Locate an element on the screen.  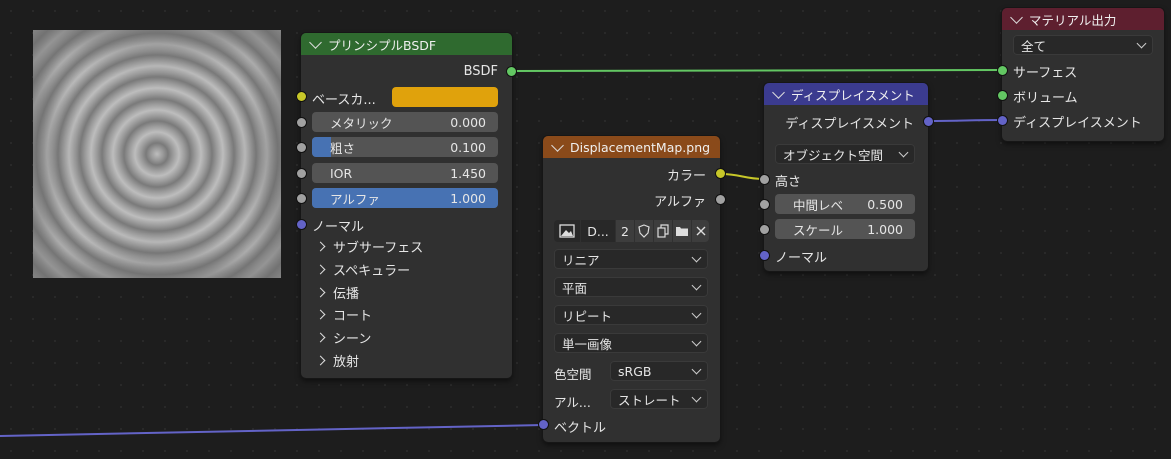
volume-label: ボリューム is located at coordinates (1045, 98).